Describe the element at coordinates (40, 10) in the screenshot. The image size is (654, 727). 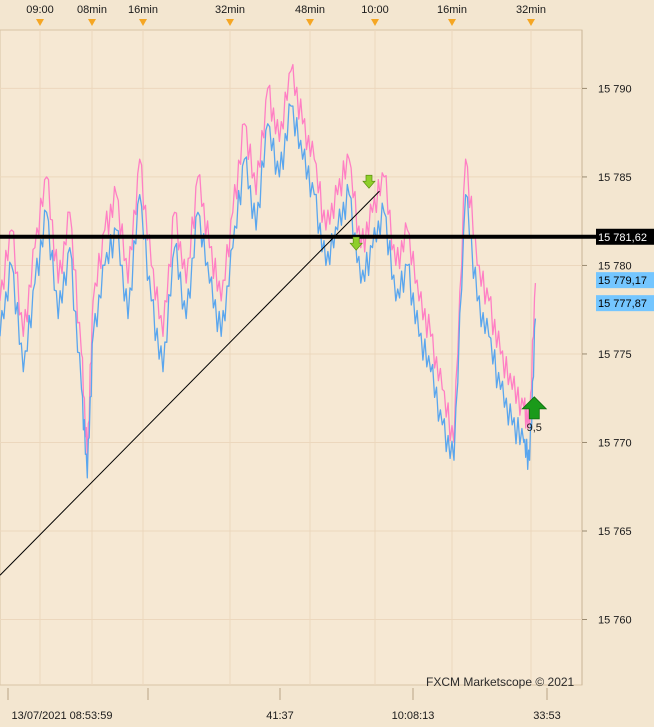
I see `top-time-label: 09:00` at that location.